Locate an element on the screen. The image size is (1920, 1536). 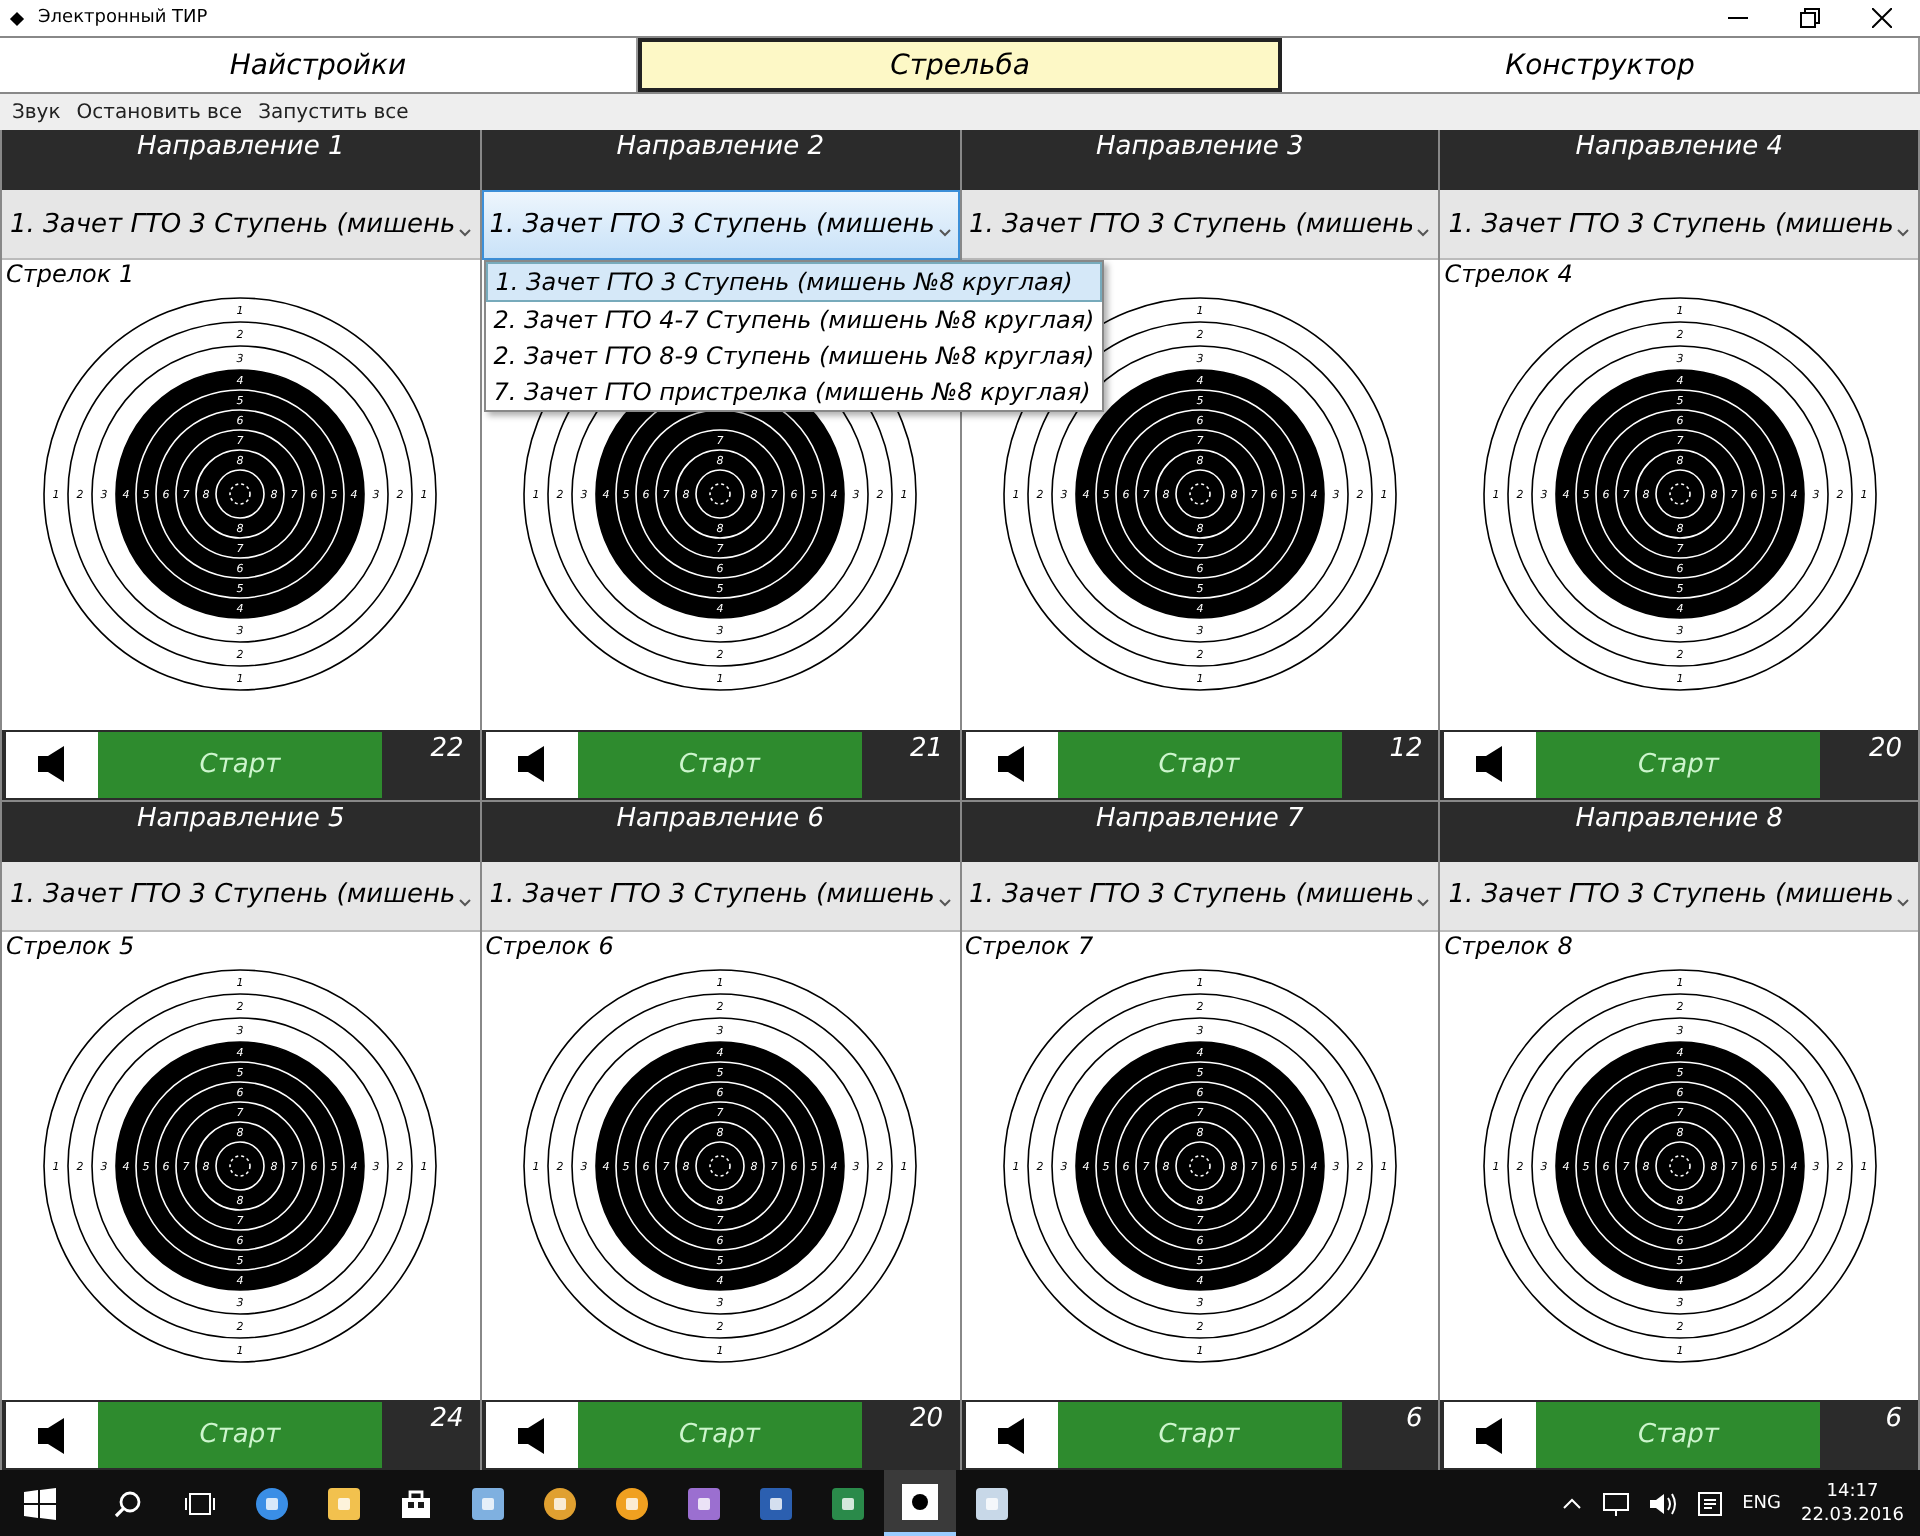
direction-header: Направление 2 is located at coordinates (720, 160).